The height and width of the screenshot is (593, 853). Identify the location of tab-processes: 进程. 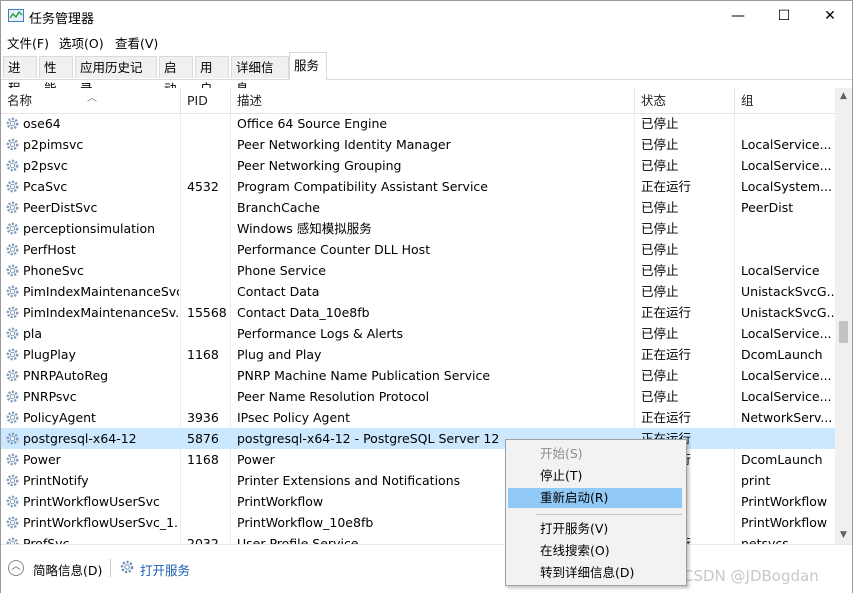
(20, 76).